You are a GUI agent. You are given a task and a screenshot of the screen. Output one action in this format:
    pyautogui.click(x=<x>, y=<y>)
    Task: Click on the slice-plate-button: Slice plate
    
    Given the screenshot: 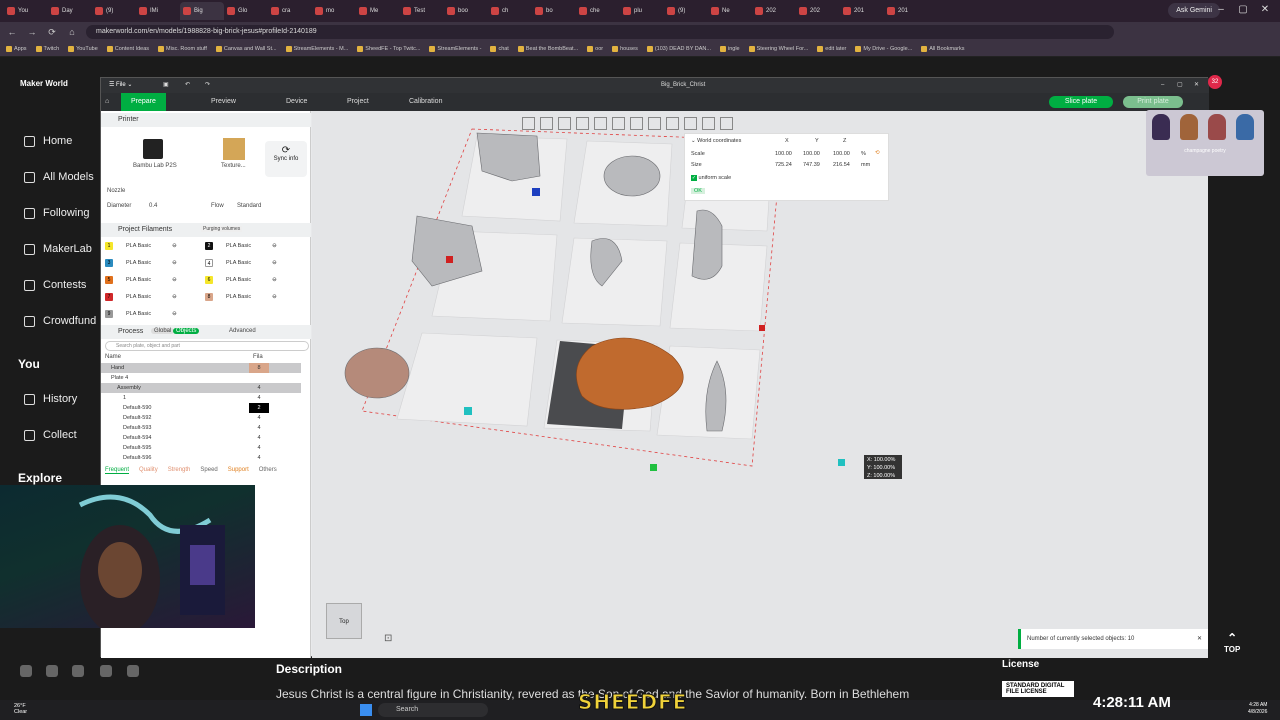 What is the action you would take?
    pyautogui.click(x=1081, y=102)
    